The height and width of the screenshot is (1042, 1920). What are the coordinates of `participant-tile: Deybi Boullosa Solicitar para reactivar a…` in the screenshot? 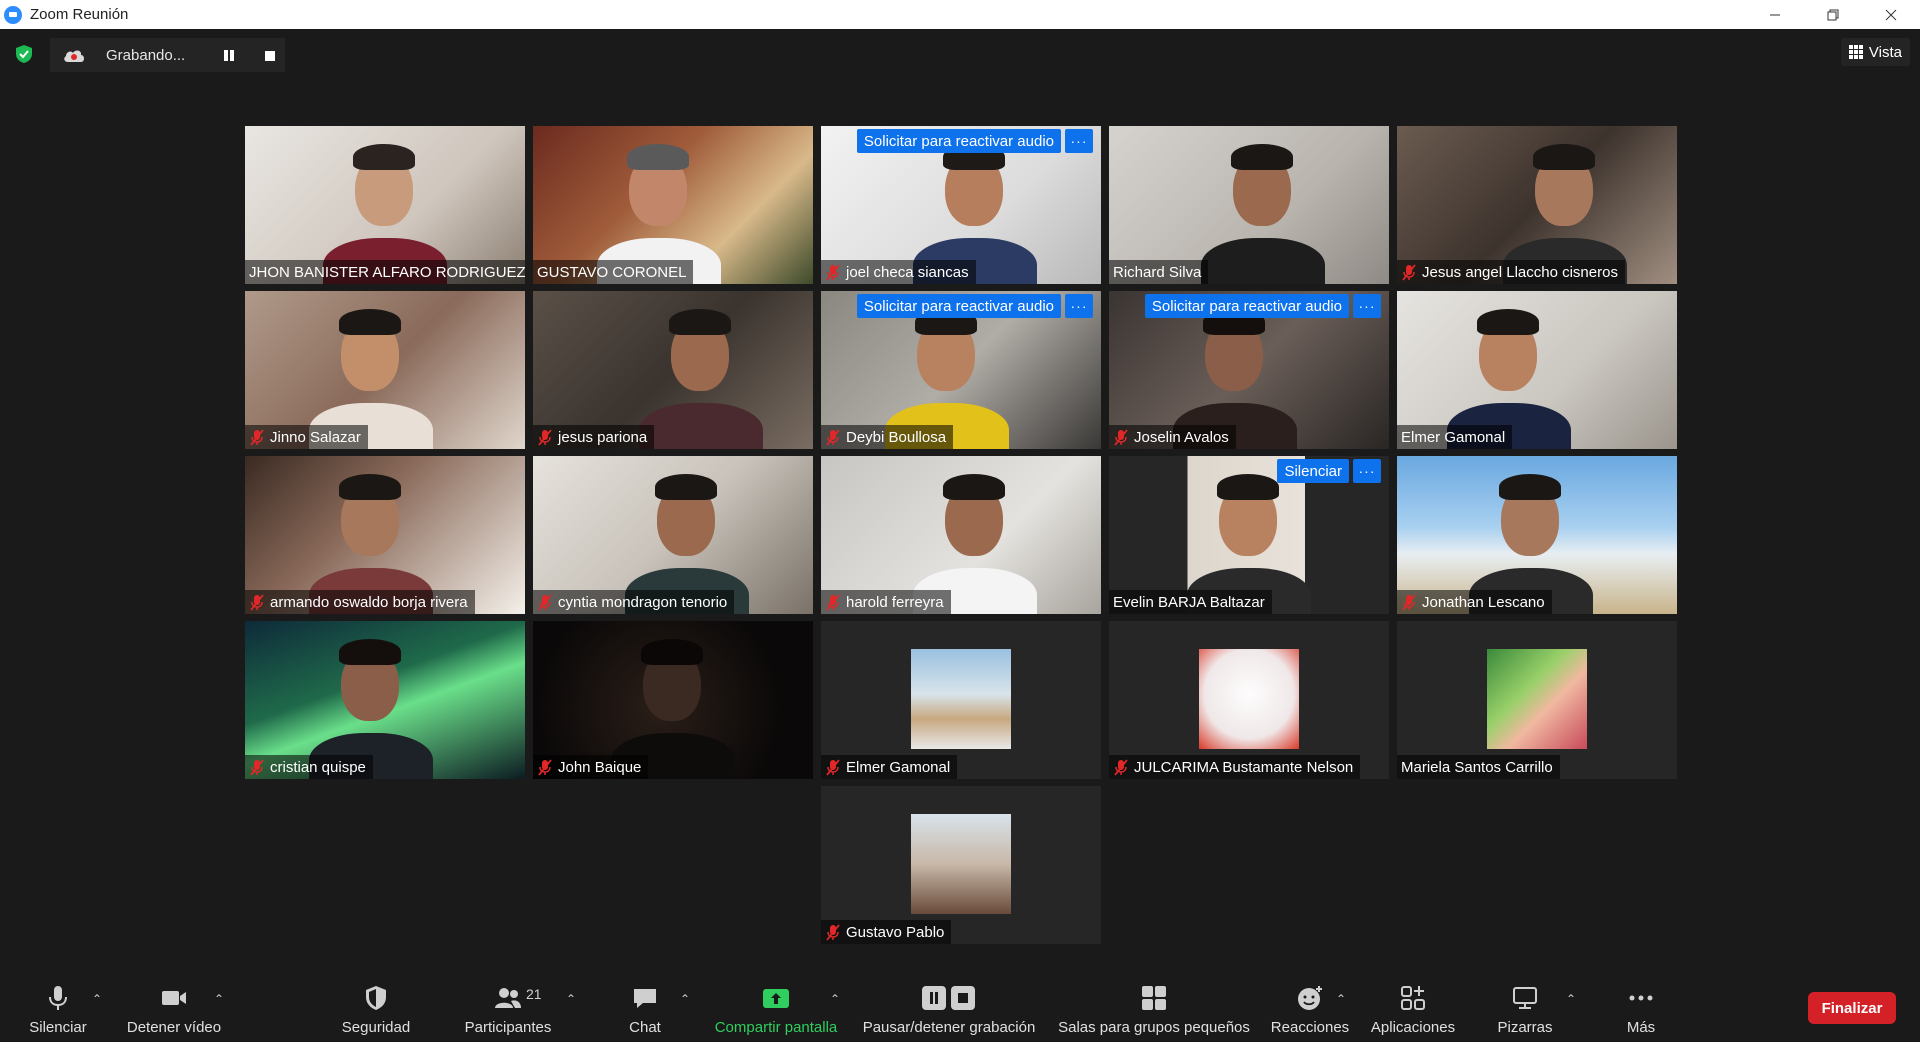 It's located at (961, 370).